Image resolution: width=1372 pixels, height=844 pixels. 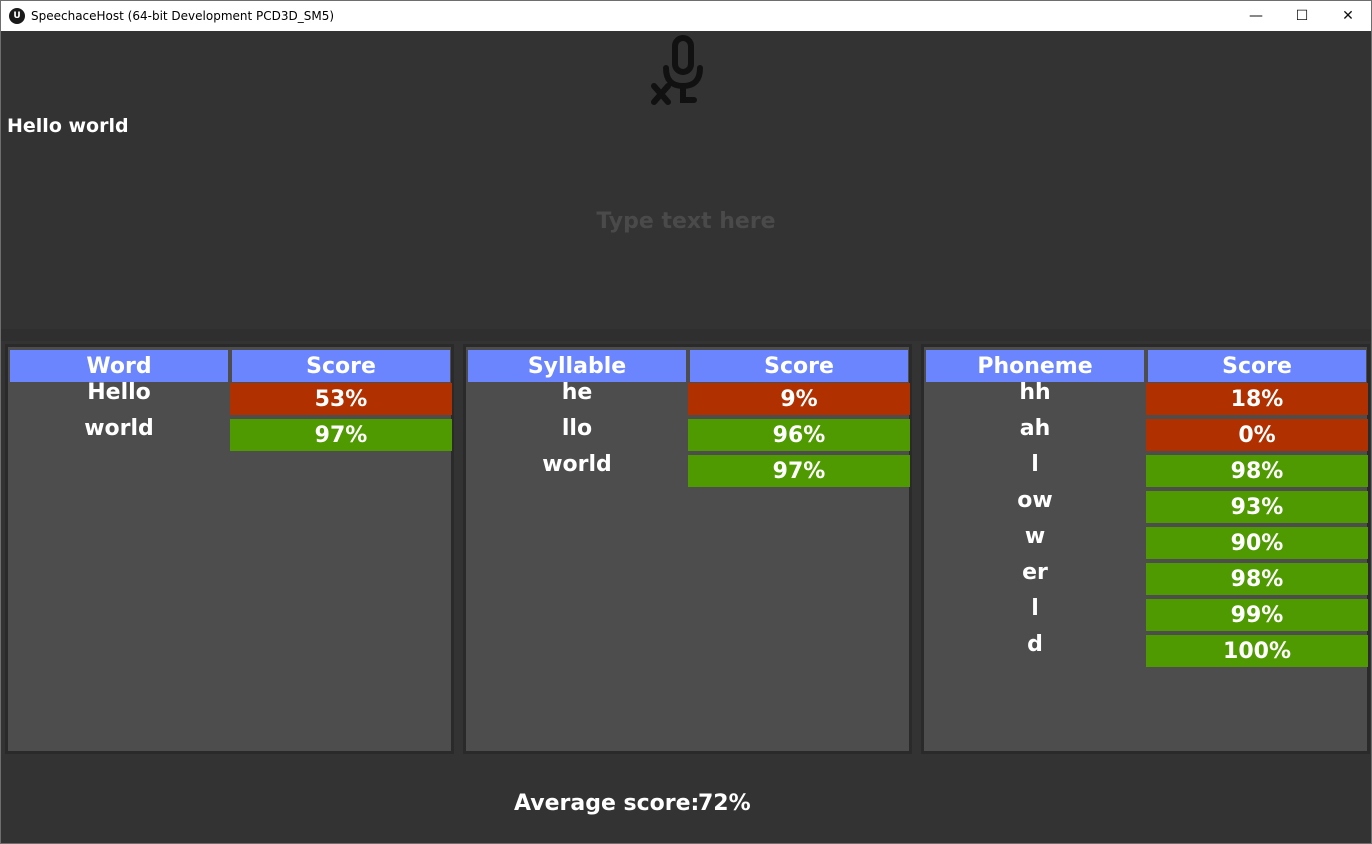 I want to click on phoneme-row-score: 0%, so click(x=1257, y=435).